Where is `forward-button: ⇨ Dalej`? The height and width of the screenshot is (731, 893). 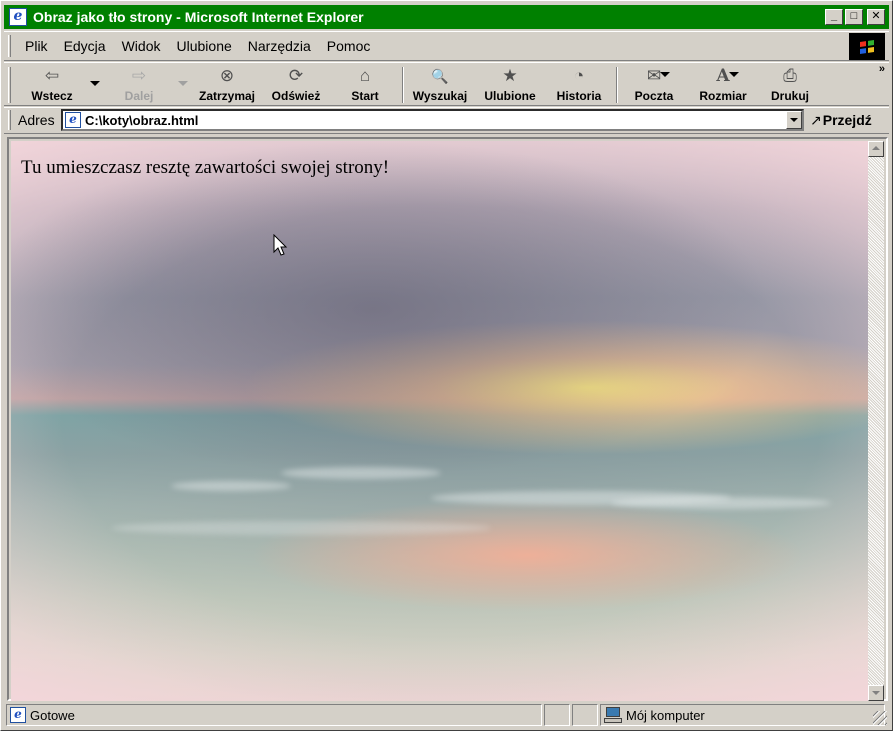
forward-button: ⇨ Dalej is located at coordinates (139, 85).